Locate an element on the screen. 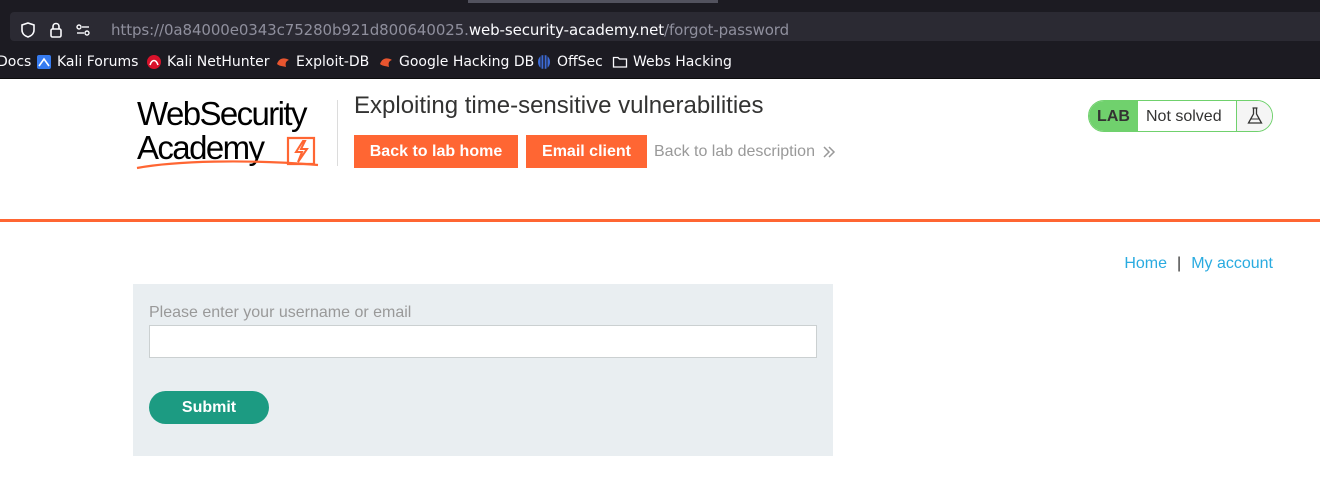 Image resolution: width=1320 pixels, height=481 pixels. bookmark-label: OffSec is located at coordinates (580, 61).